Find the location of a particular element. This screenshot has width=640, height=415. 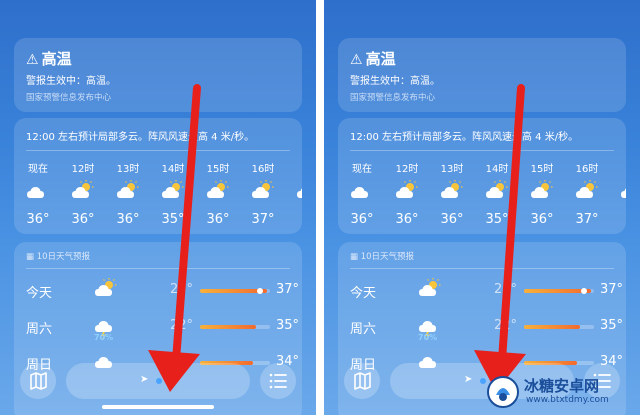

watermark-logo: 冰糖安卓网 www.btxtdmy.com is located at coordinates (560, 392).